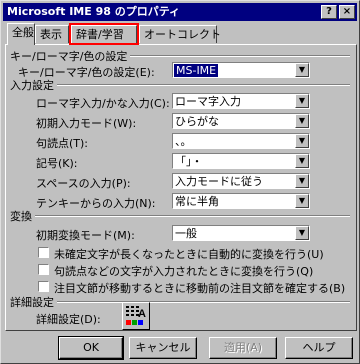  I want to click on confirm-phrase-label: 注目文節が移動するときに移動前の注目文節を確定する(B), so click(199, 288).